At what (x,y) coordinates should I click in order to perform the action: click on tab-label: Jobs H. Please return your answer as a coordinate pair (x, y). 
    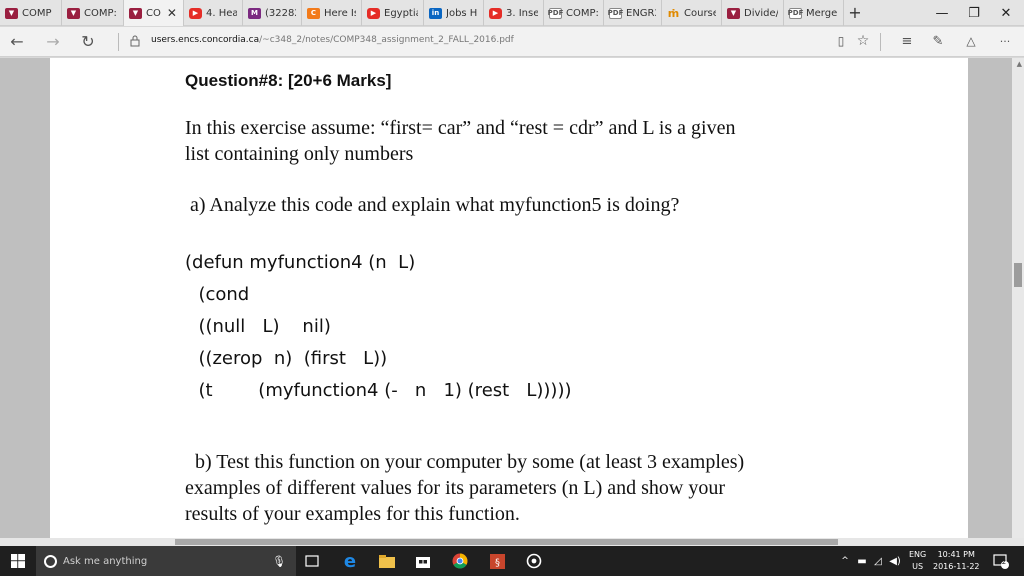
    Looking at the image, I should click on (462, 13).